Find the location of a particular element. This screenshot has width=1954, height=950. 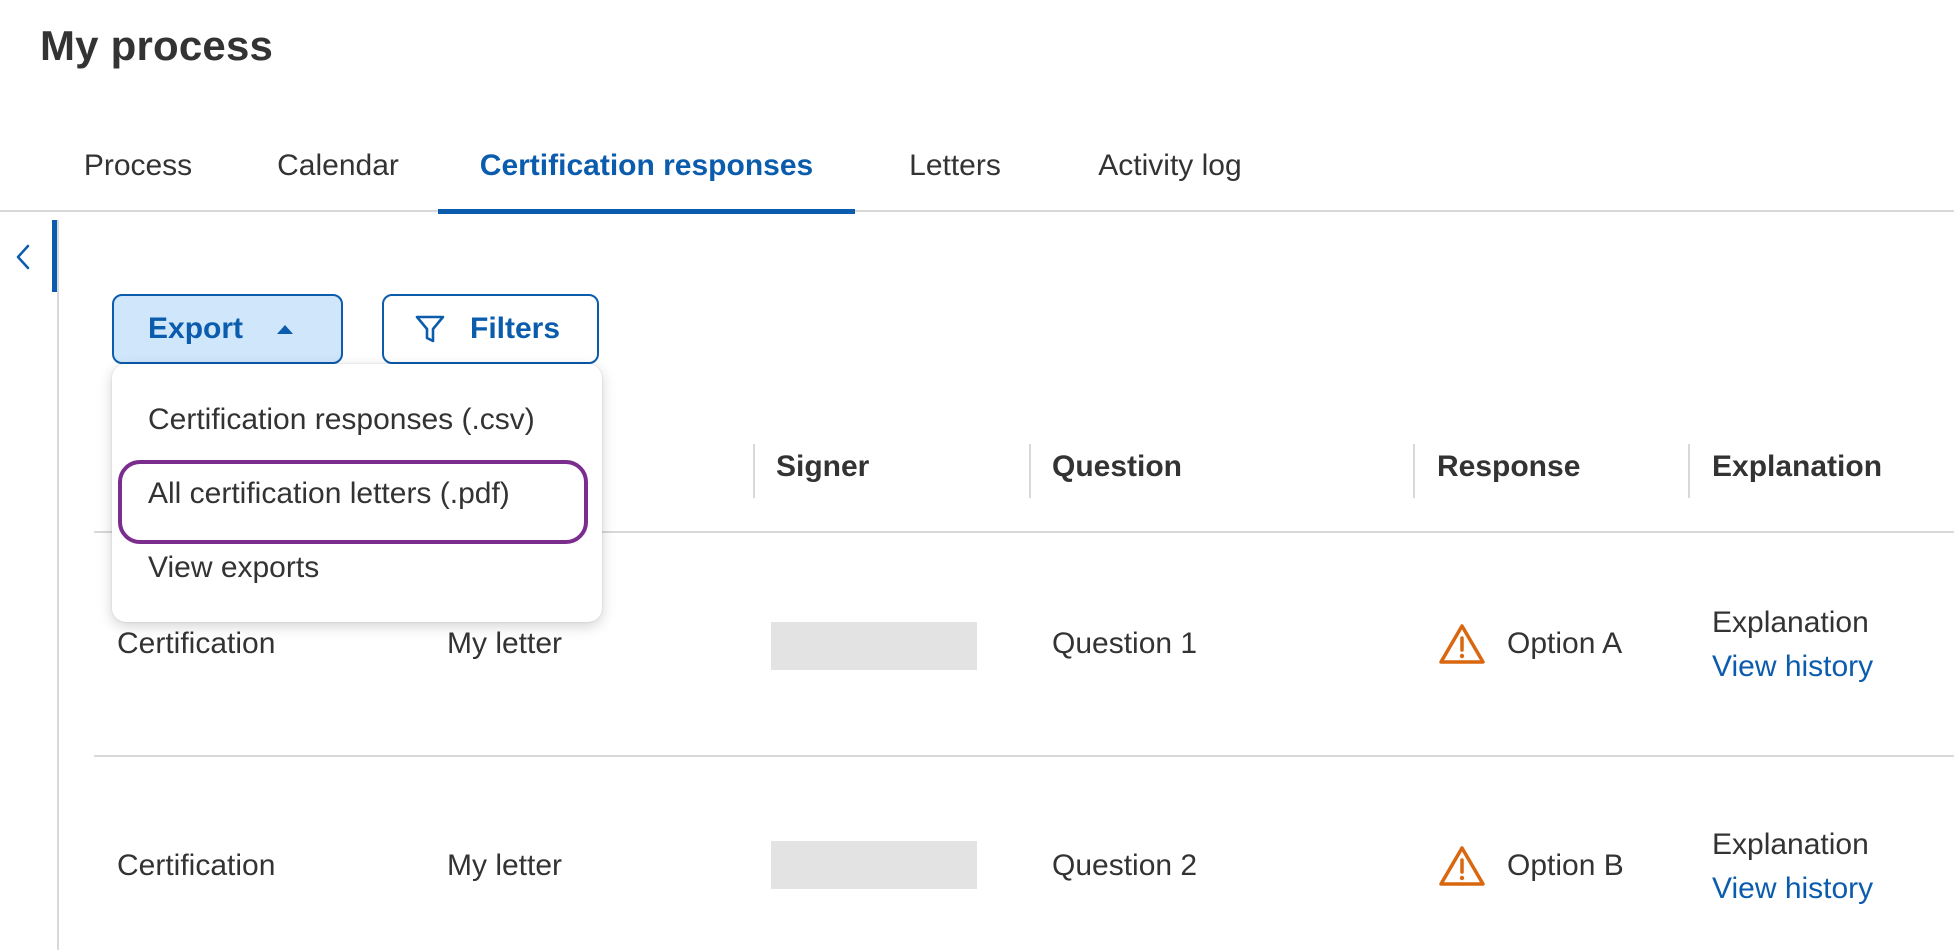

filters-button: Filters is located at coordinates (490, 329).